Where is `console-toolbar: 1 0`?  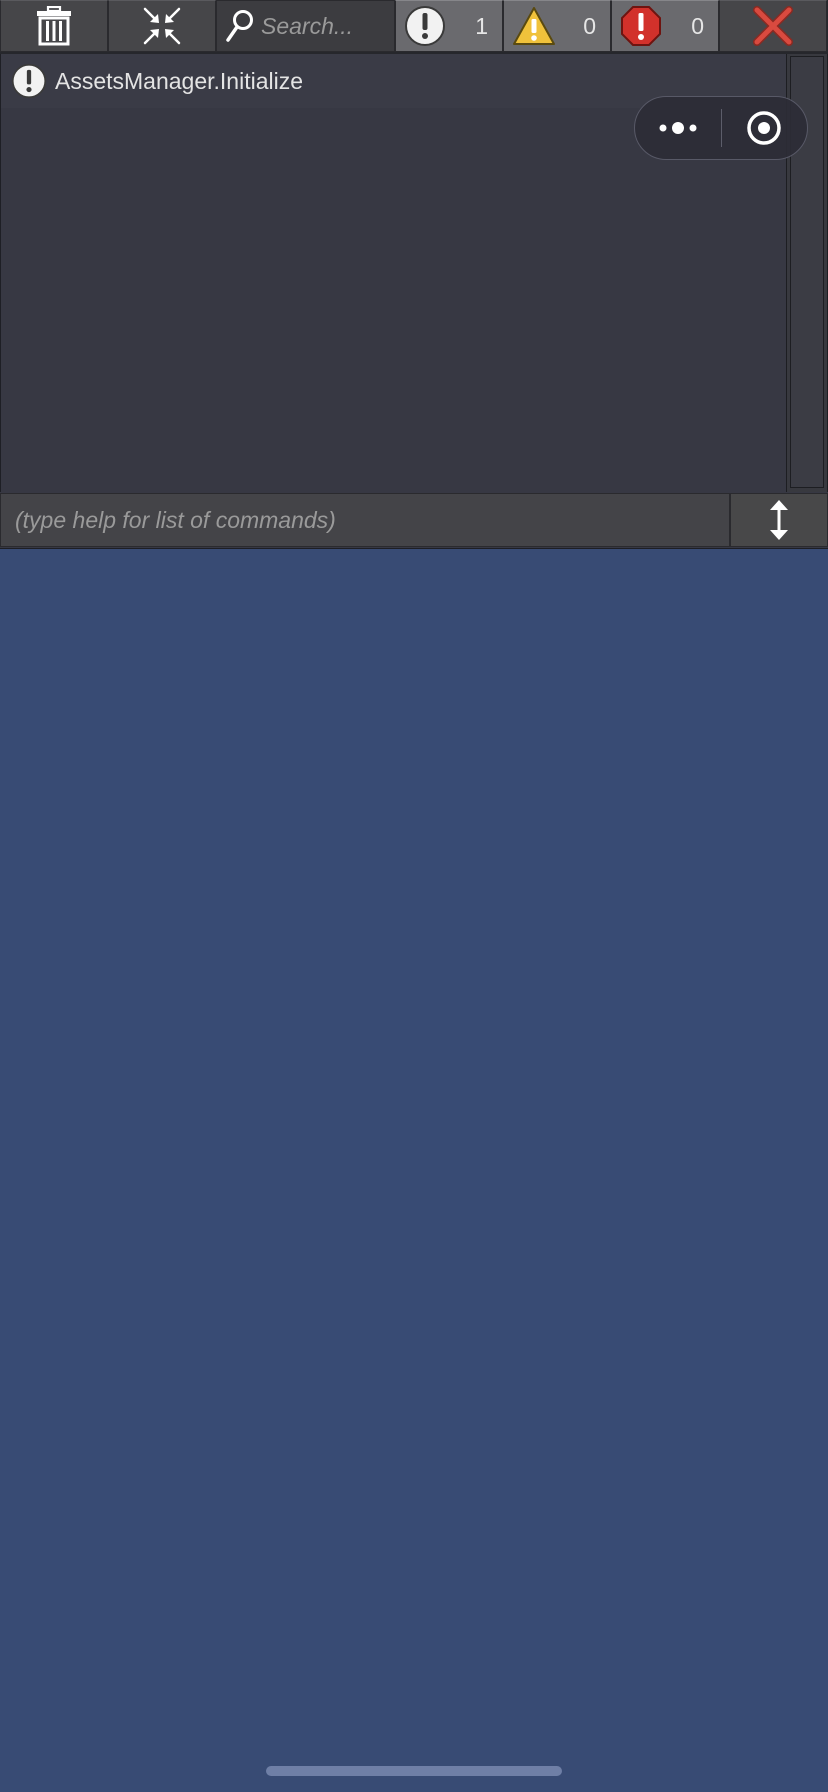 console-toolbar: 1 0 is located at coordinates (414, 27).